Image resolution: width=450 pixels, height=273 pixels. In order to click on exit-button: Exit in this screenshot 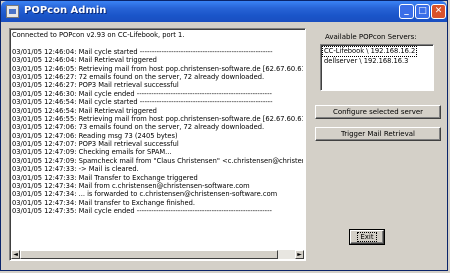, I will do `click(367, 237)`.